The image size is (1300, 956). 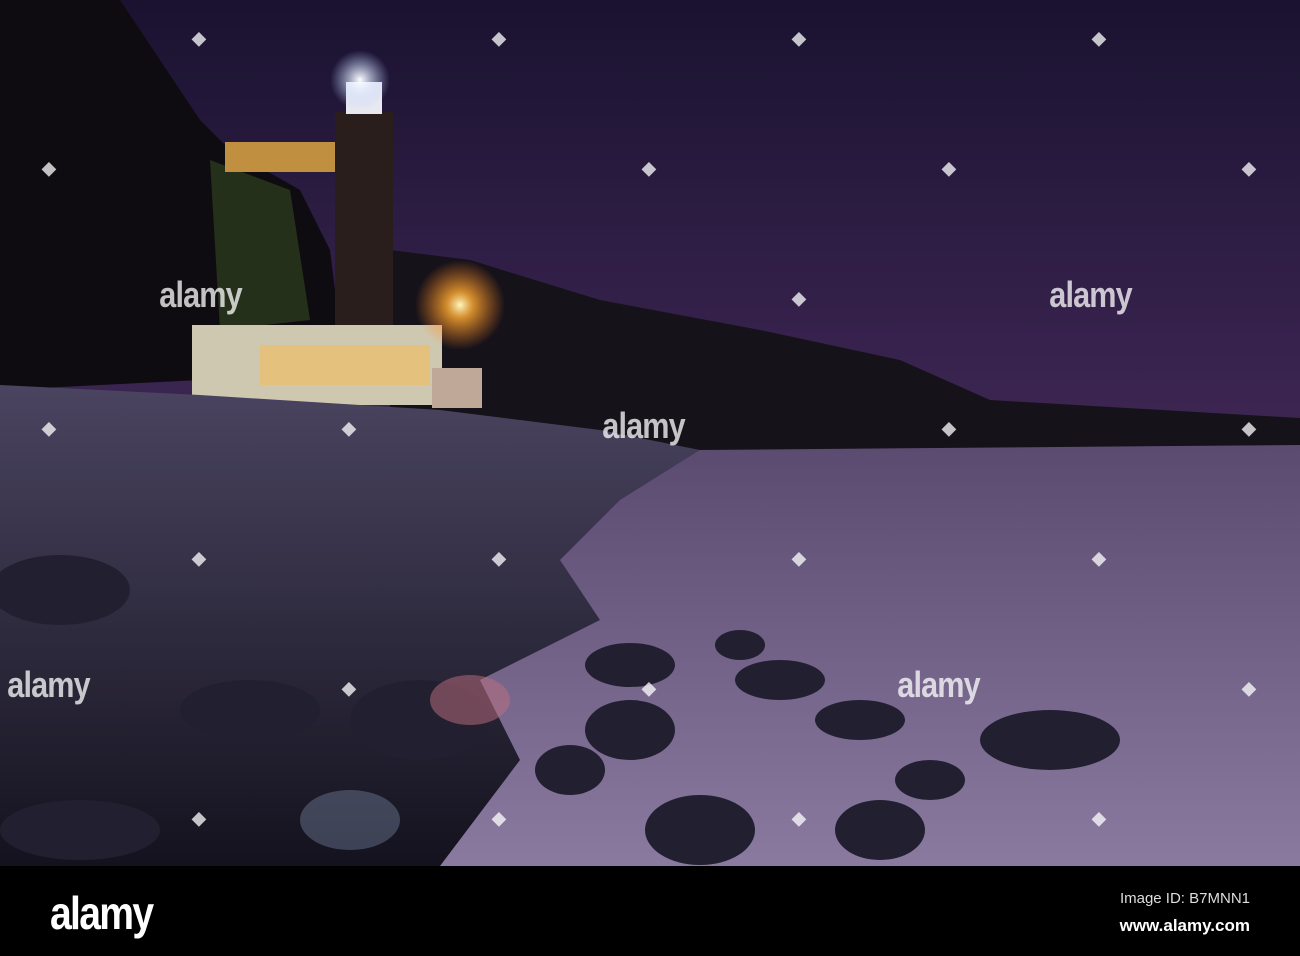 What do you see at coordinates (102, 913) in the screenshot?
I see `alamy-logo: alamy` at bounding box center [102, 913].